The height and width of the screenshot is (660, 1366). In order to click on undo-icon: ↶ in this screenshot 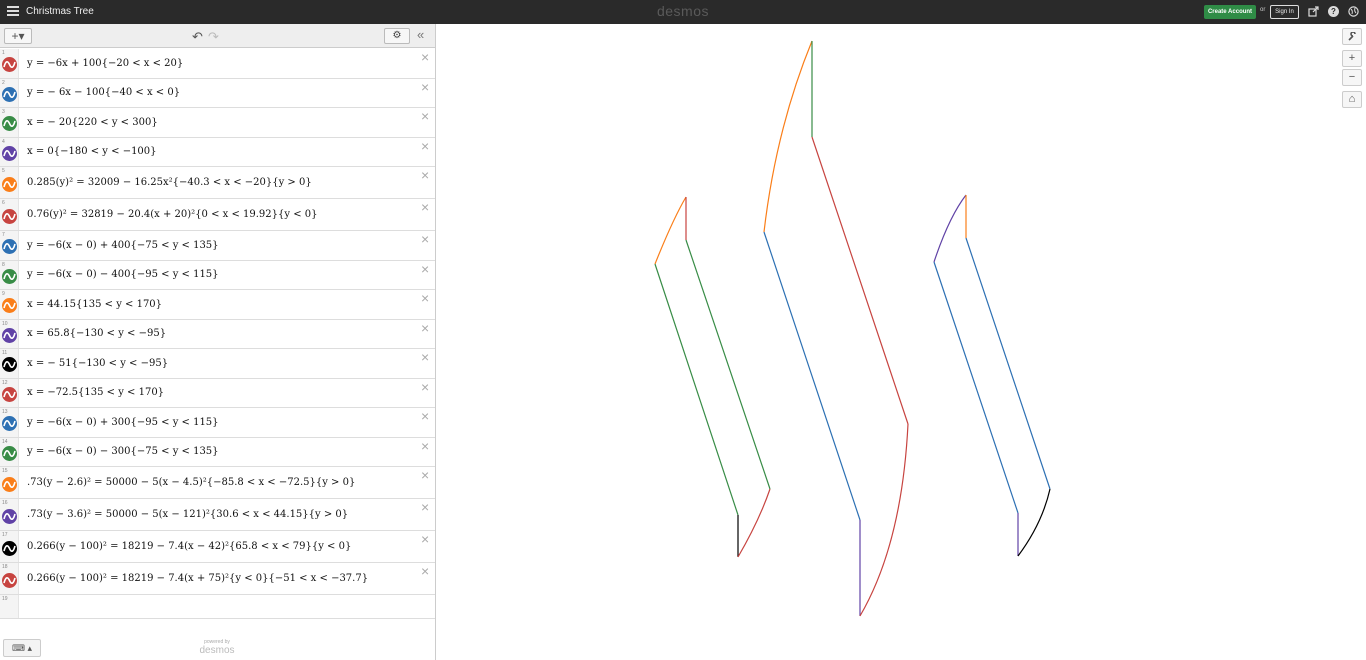, I will do `click(197, 37)`.